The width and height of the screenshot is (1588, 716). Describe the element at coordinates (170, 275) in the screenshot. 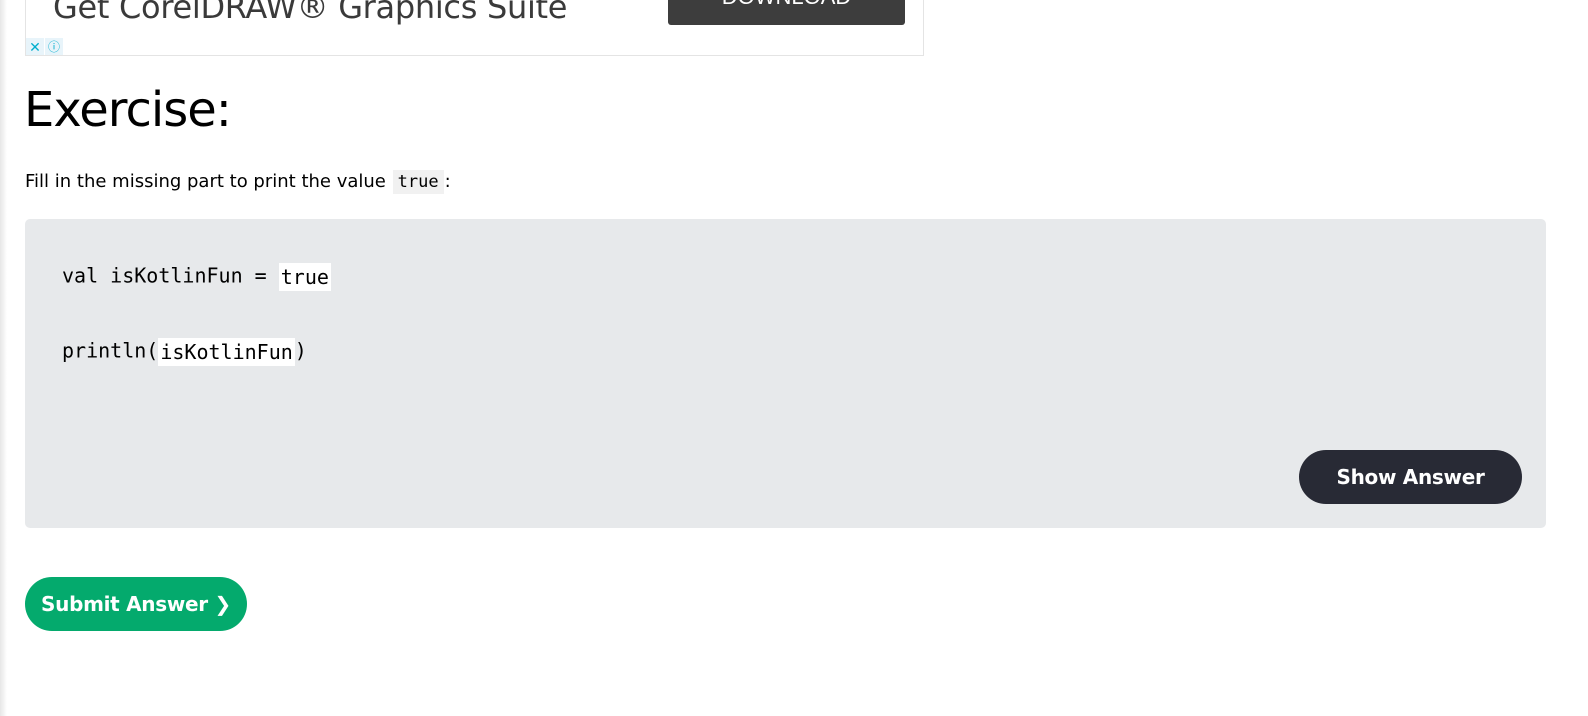

I see `code-line-1-text: val isKotlinFun =` at that location.